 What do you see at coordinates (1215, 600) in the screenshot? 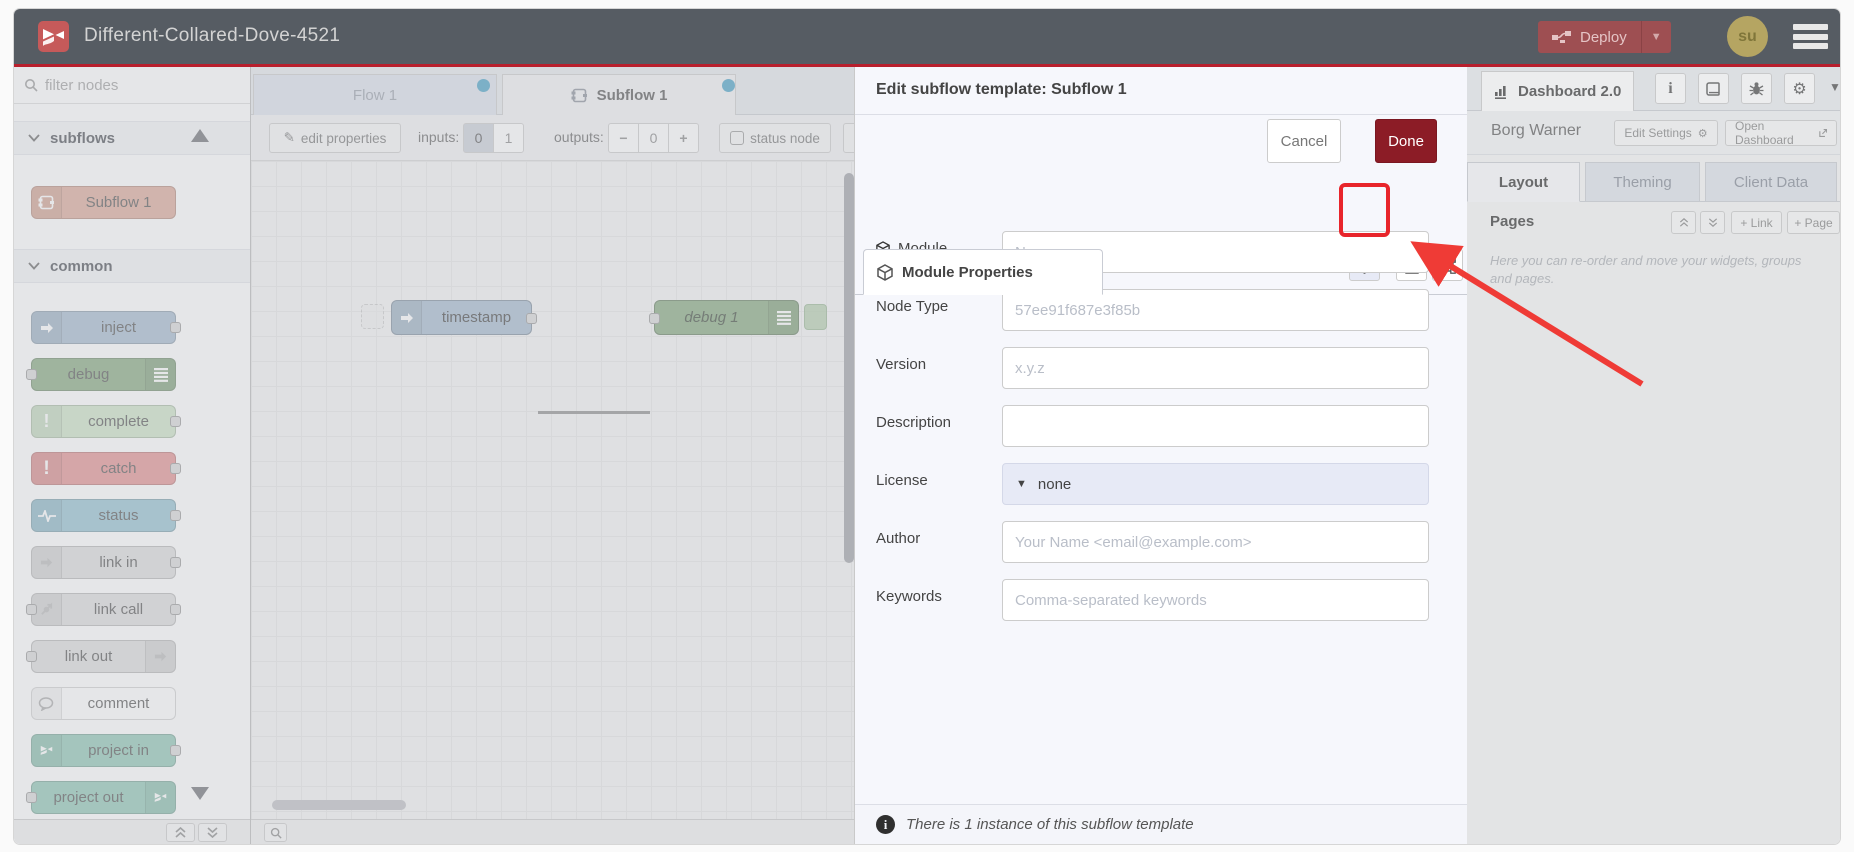
I see `keywords-input` at bounding box center [1215, 600].